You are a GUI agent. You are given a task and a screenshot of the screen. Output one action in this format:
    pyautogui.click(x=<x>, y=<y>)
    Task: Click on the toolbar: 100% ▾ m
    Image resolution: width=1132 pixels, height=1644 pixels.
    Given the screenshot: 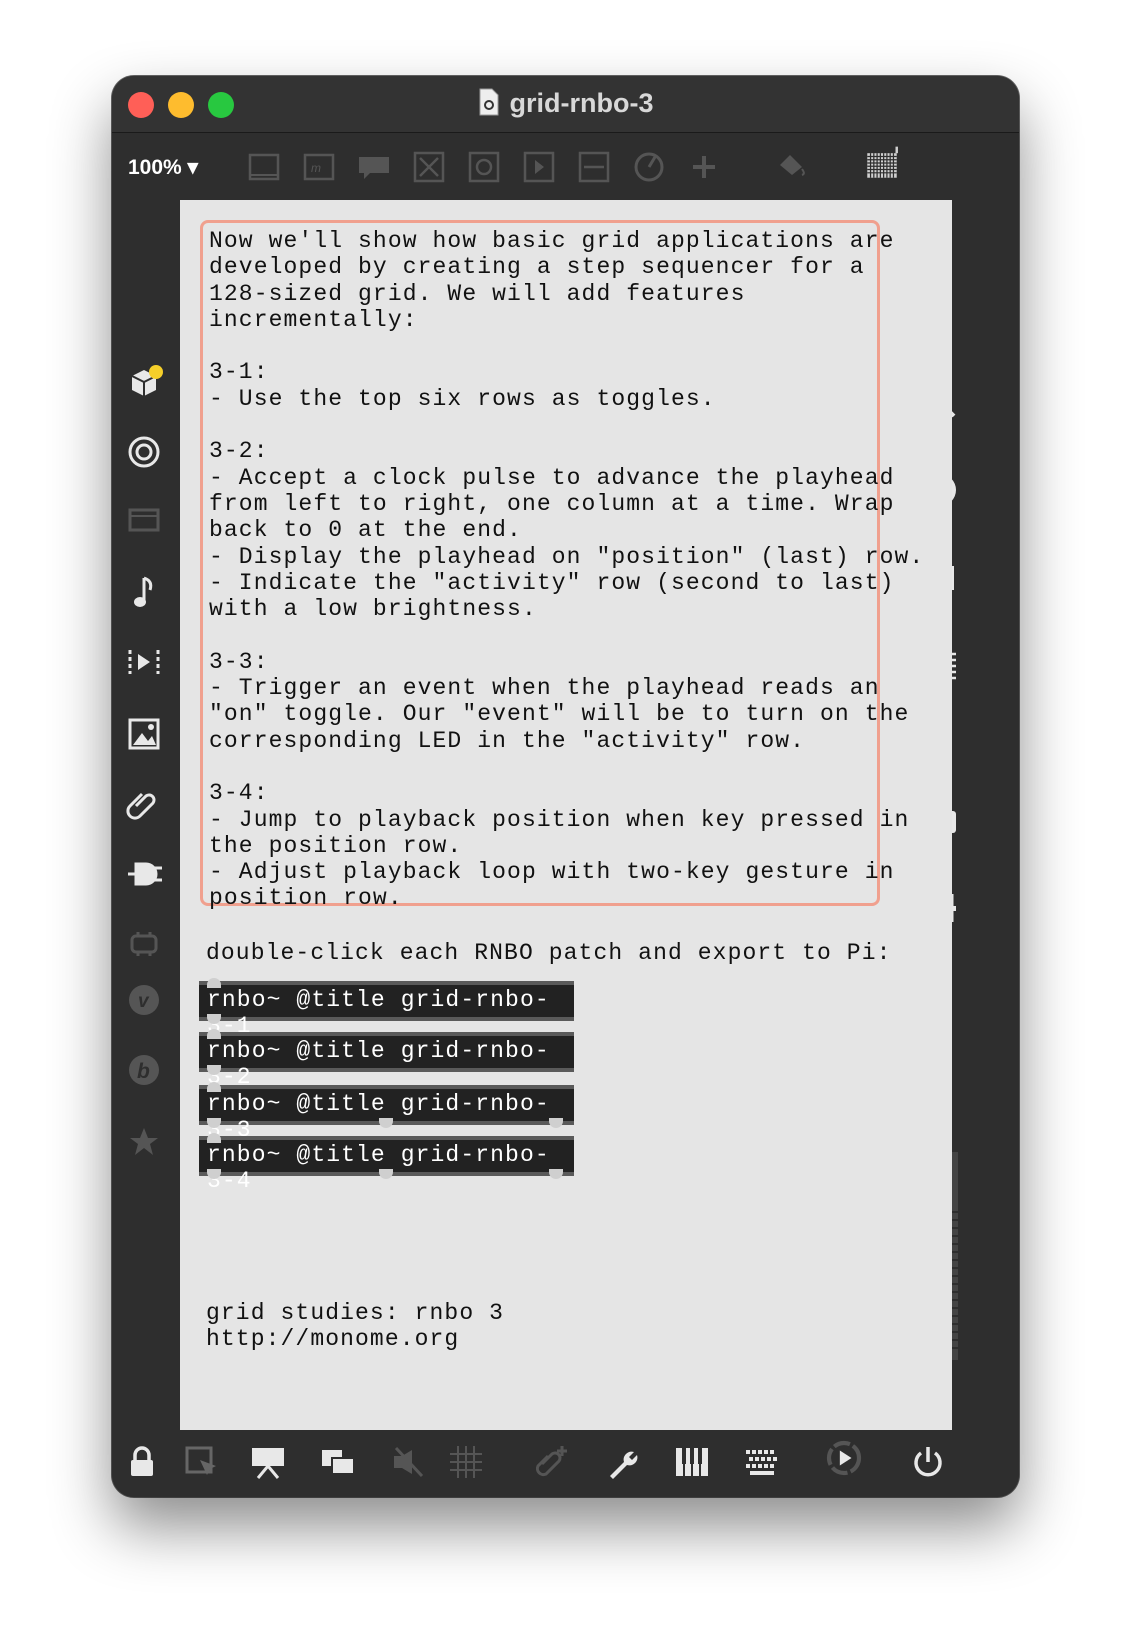 What is the action you would take?
    pyautogui.click(x=565, y=168)
    